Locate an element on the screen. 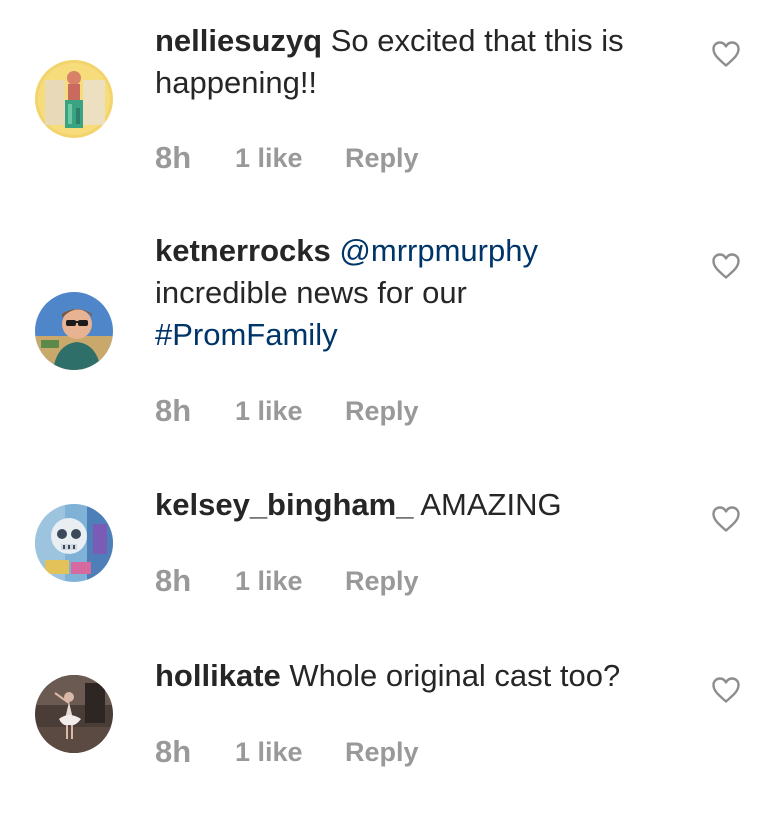  comment-username: kelsey_bingham_ is located at coordinates (284, 504).